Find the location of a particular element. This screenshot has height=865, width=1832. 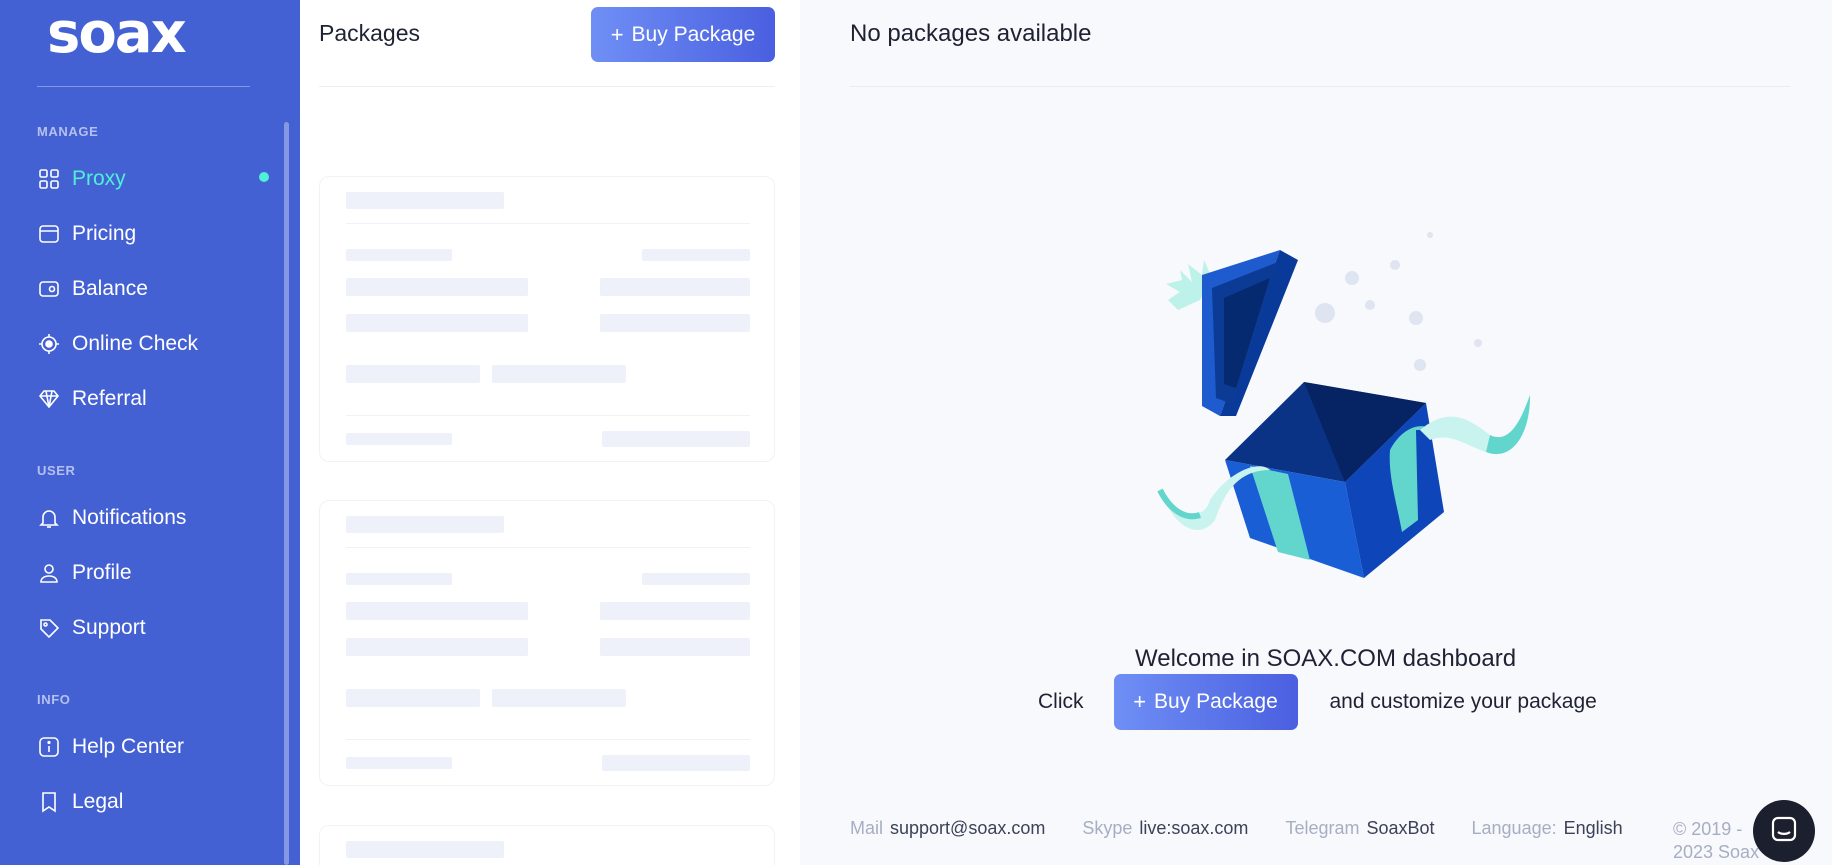

tag-icon is located at coordinates (49, 628).